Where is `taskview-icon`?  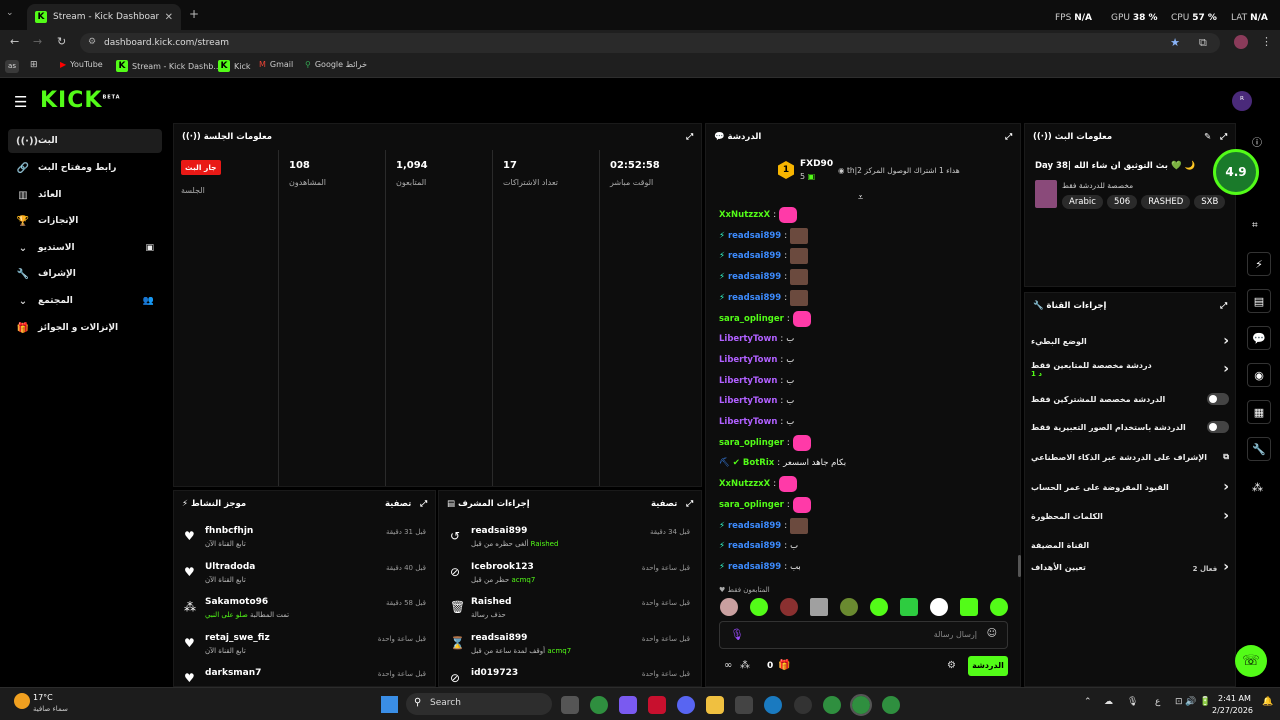
taskview-icon is located at coordinates (570, 705).